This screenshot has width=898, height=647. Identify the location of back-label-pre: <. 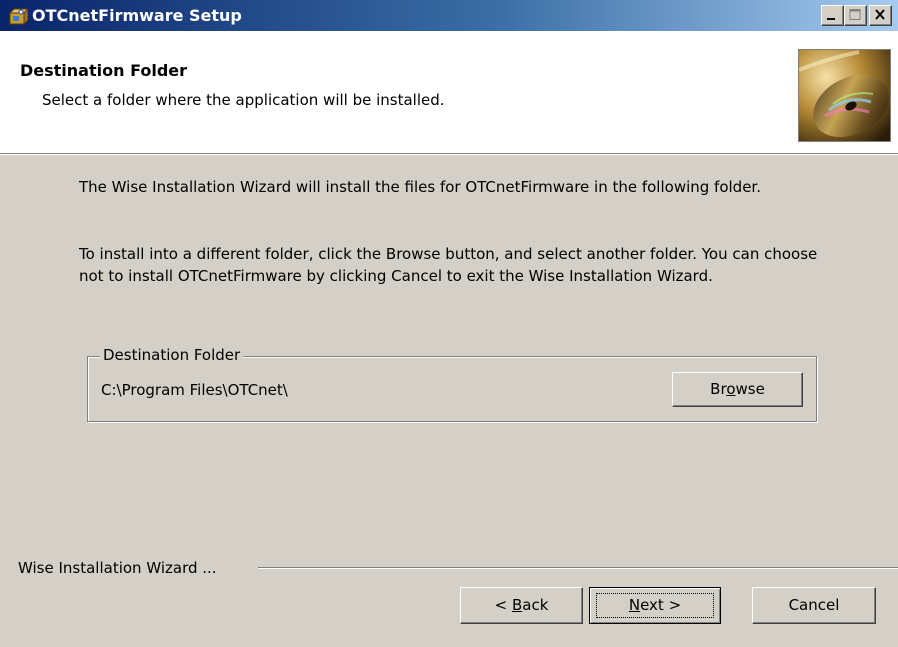
(503, 605).